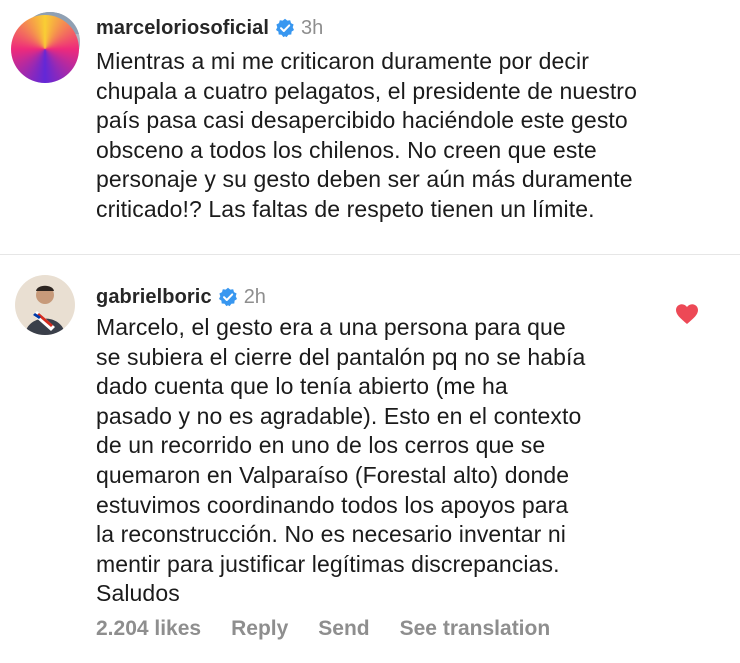 Image resolution: width=740 pixels, height=663 pixels. I want to click on likes-count: 2.204 likes, so click(148, 629).